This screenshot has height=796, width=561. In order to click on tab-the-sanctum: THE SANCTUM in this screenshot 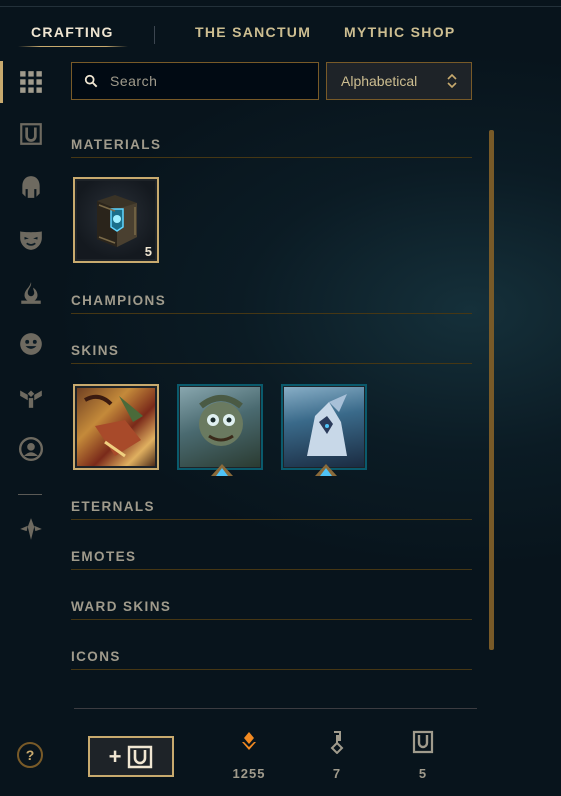, I will do `click(253, 32)`.